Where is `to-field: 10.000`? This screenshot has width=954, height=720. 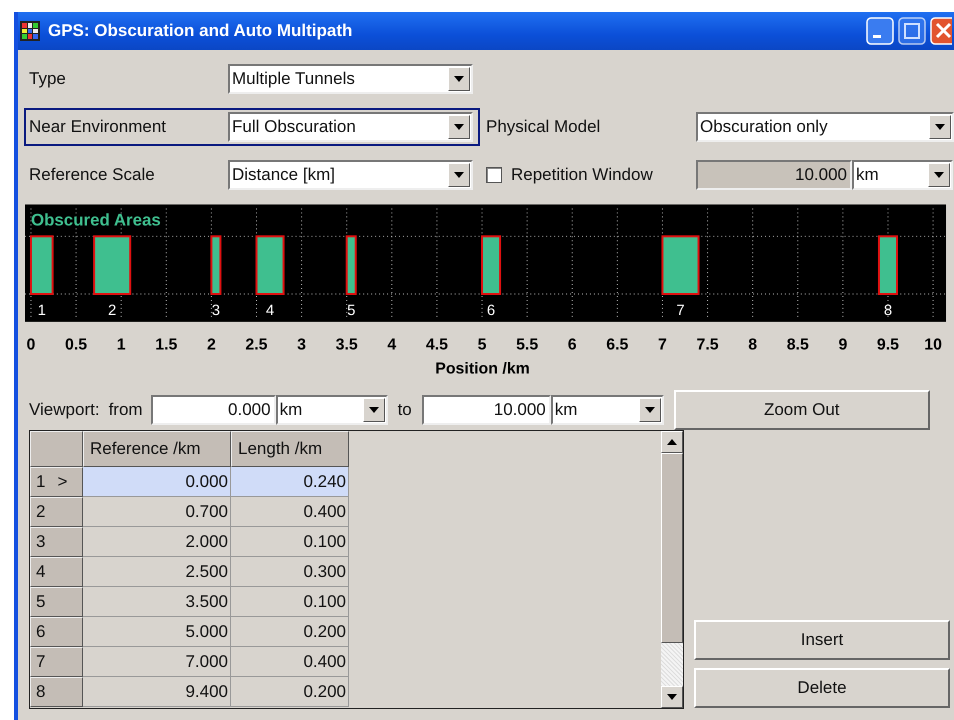 to-field: 10.000 is located at coordinates (486, 410).